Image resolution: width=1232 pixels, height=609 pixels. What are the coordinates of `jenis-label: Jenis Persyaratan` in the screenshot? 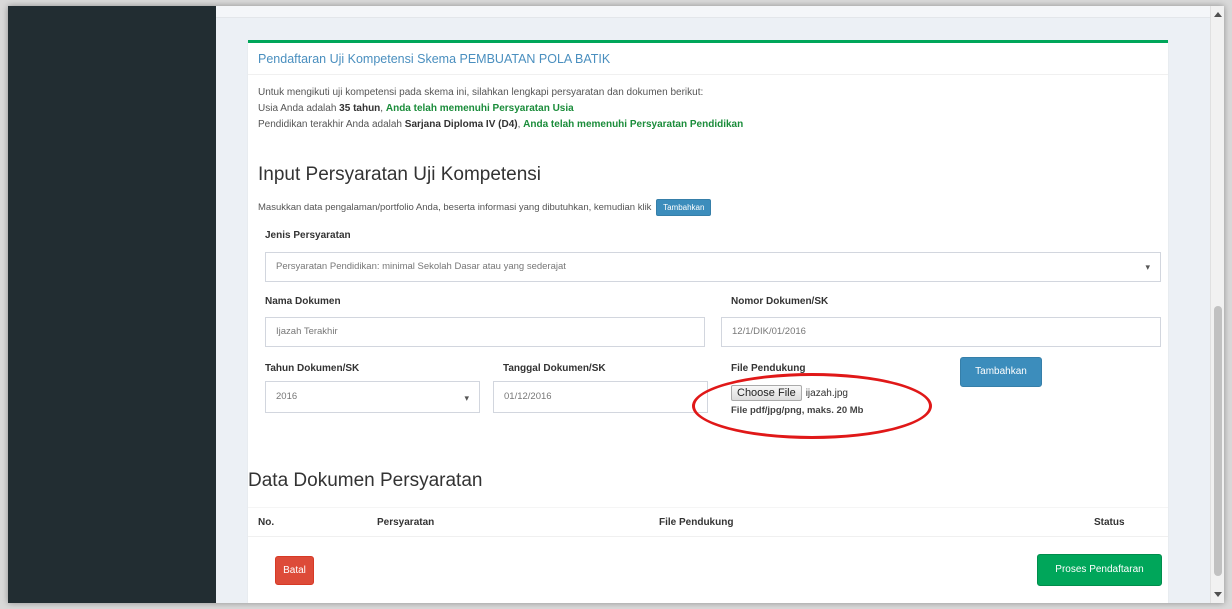 It's located at (308, 235).